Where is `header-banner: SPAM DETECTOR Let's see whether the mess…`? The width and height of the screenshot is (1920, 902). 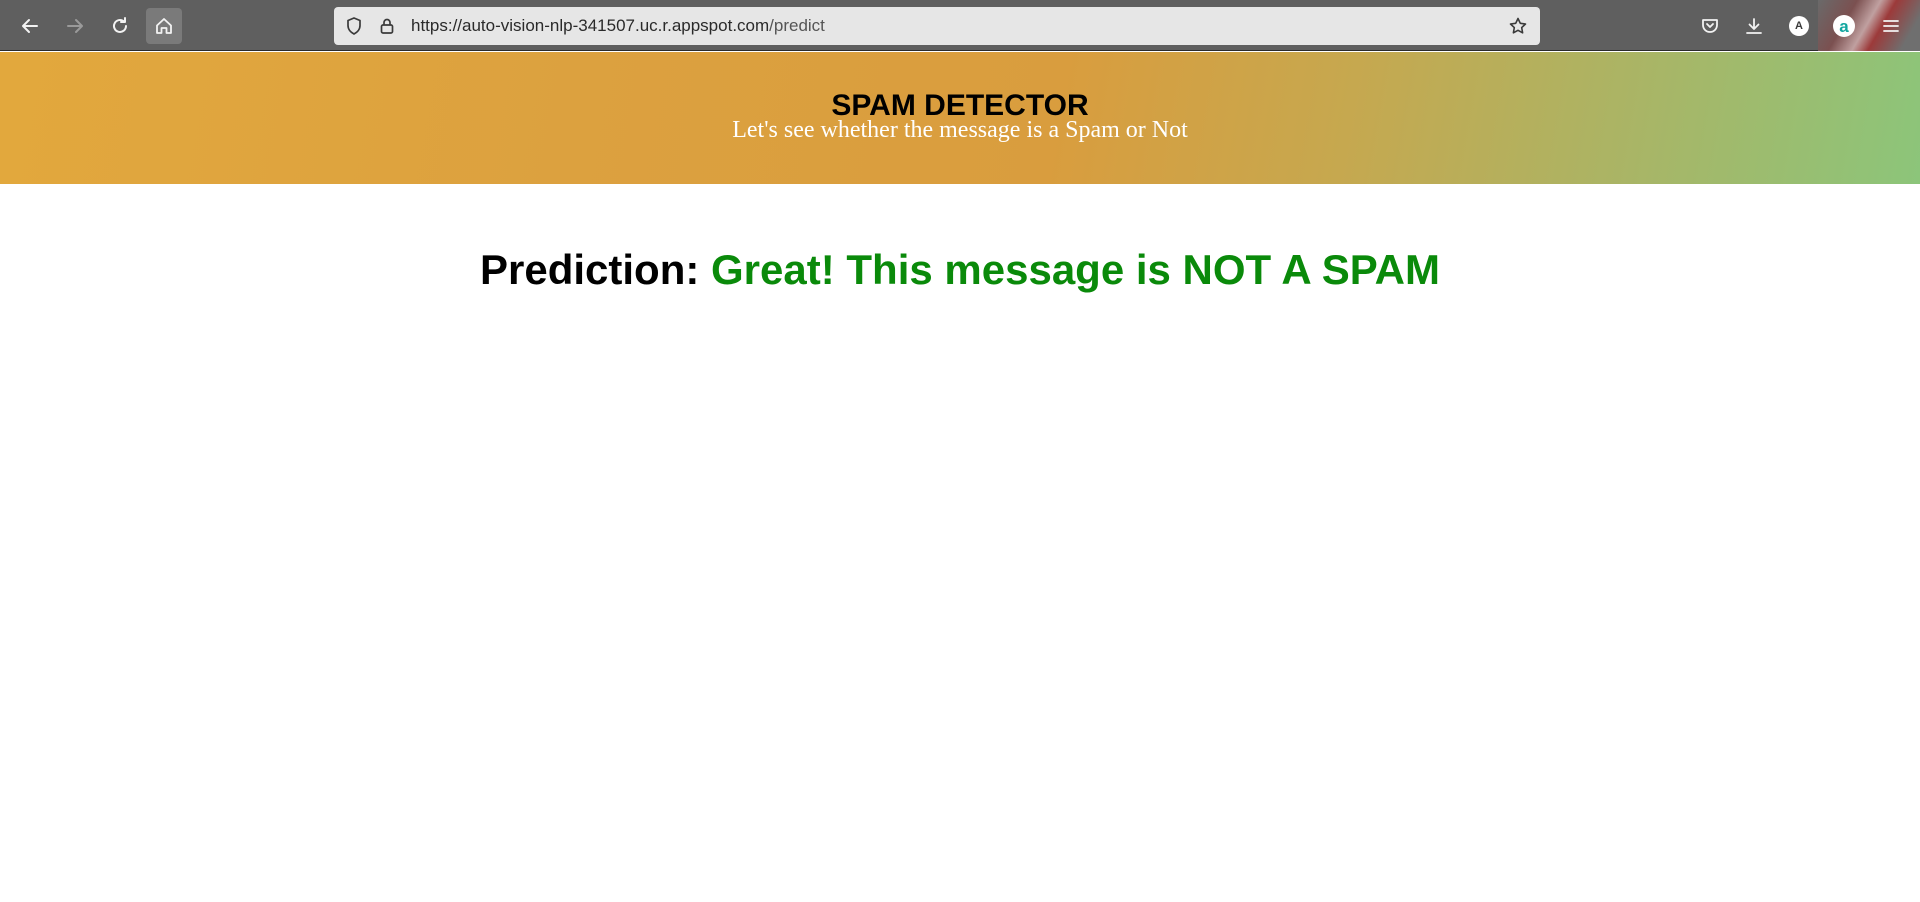 header-banner: SPAM DETECTOR Let's see whether the mess… is located at coordinates (960, 118).